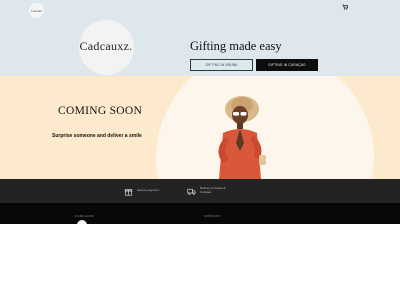  I want to click on gifting-curacao-button: GIFTING IN CURAÇAO, so click(287, 65).